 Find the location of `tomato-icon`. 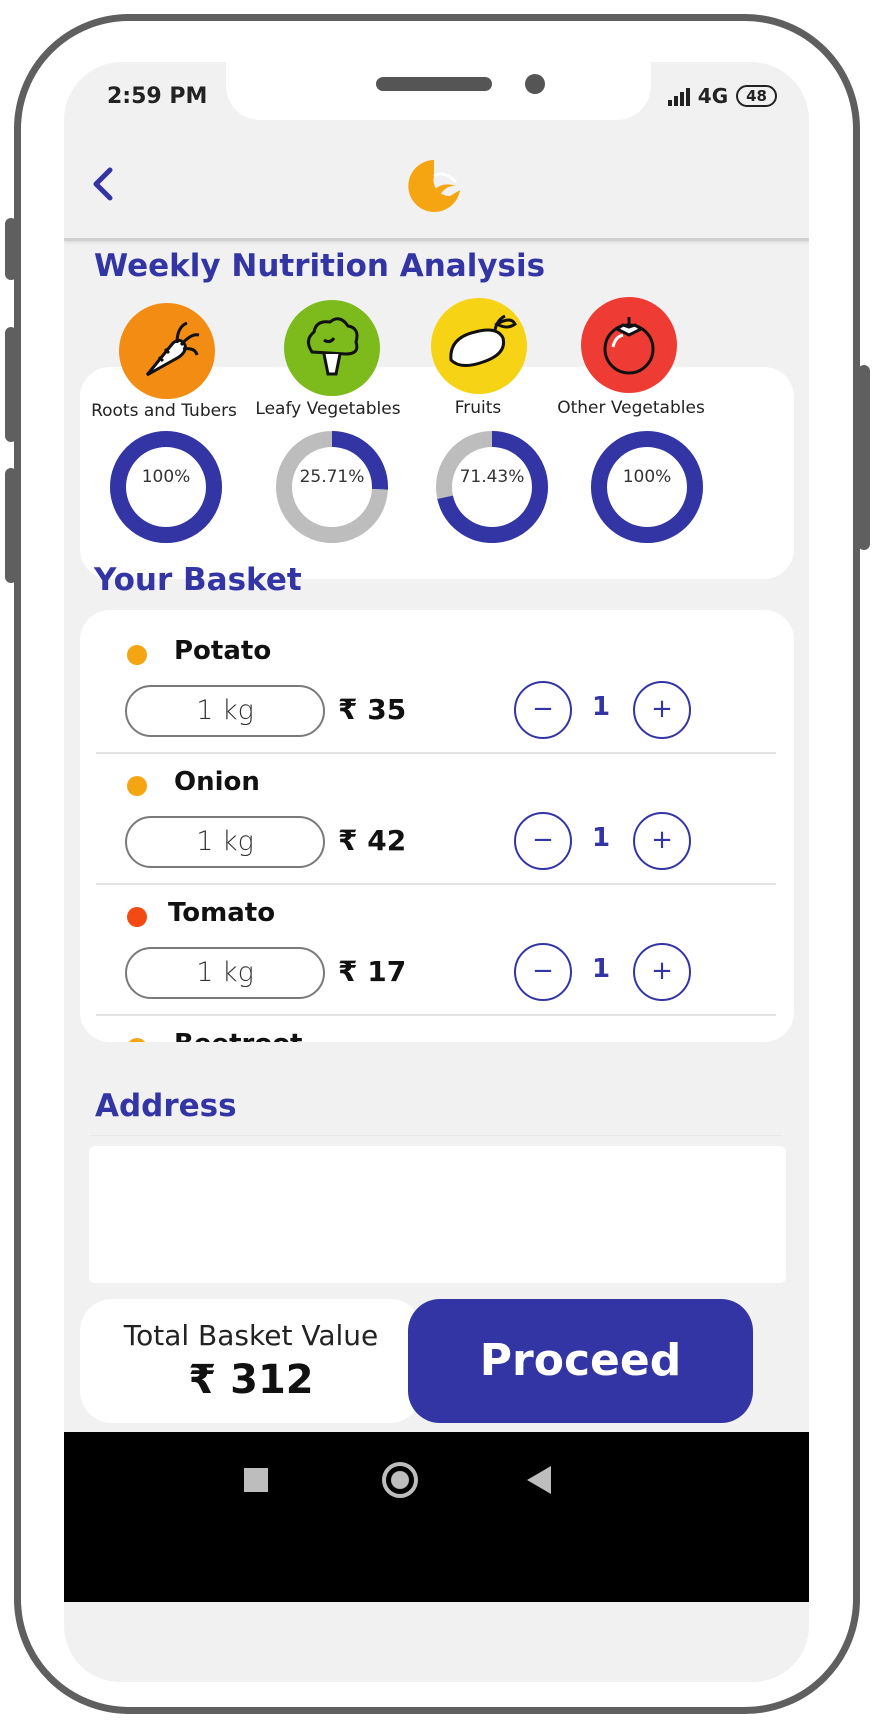

tomato-icon is located at coordinates (629, 345).